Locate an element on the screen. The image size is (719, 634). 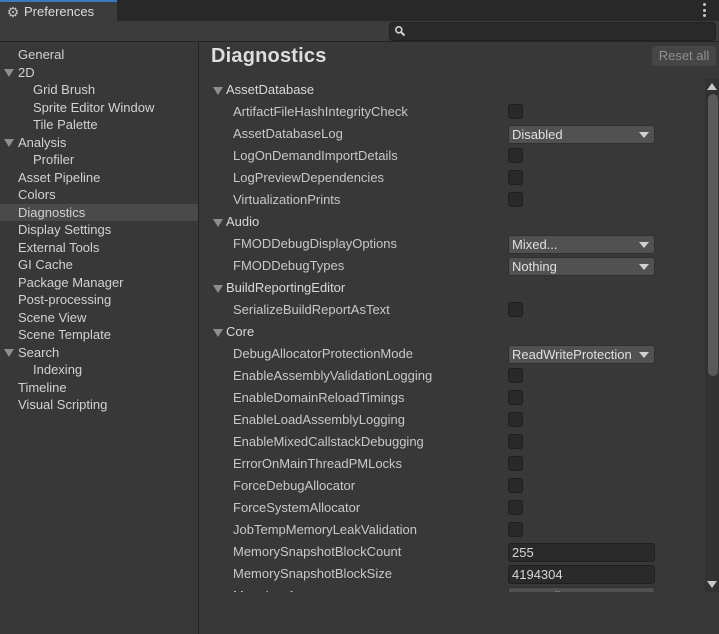
sidebar-item-label: Colors is located at coordinates (37, 194).